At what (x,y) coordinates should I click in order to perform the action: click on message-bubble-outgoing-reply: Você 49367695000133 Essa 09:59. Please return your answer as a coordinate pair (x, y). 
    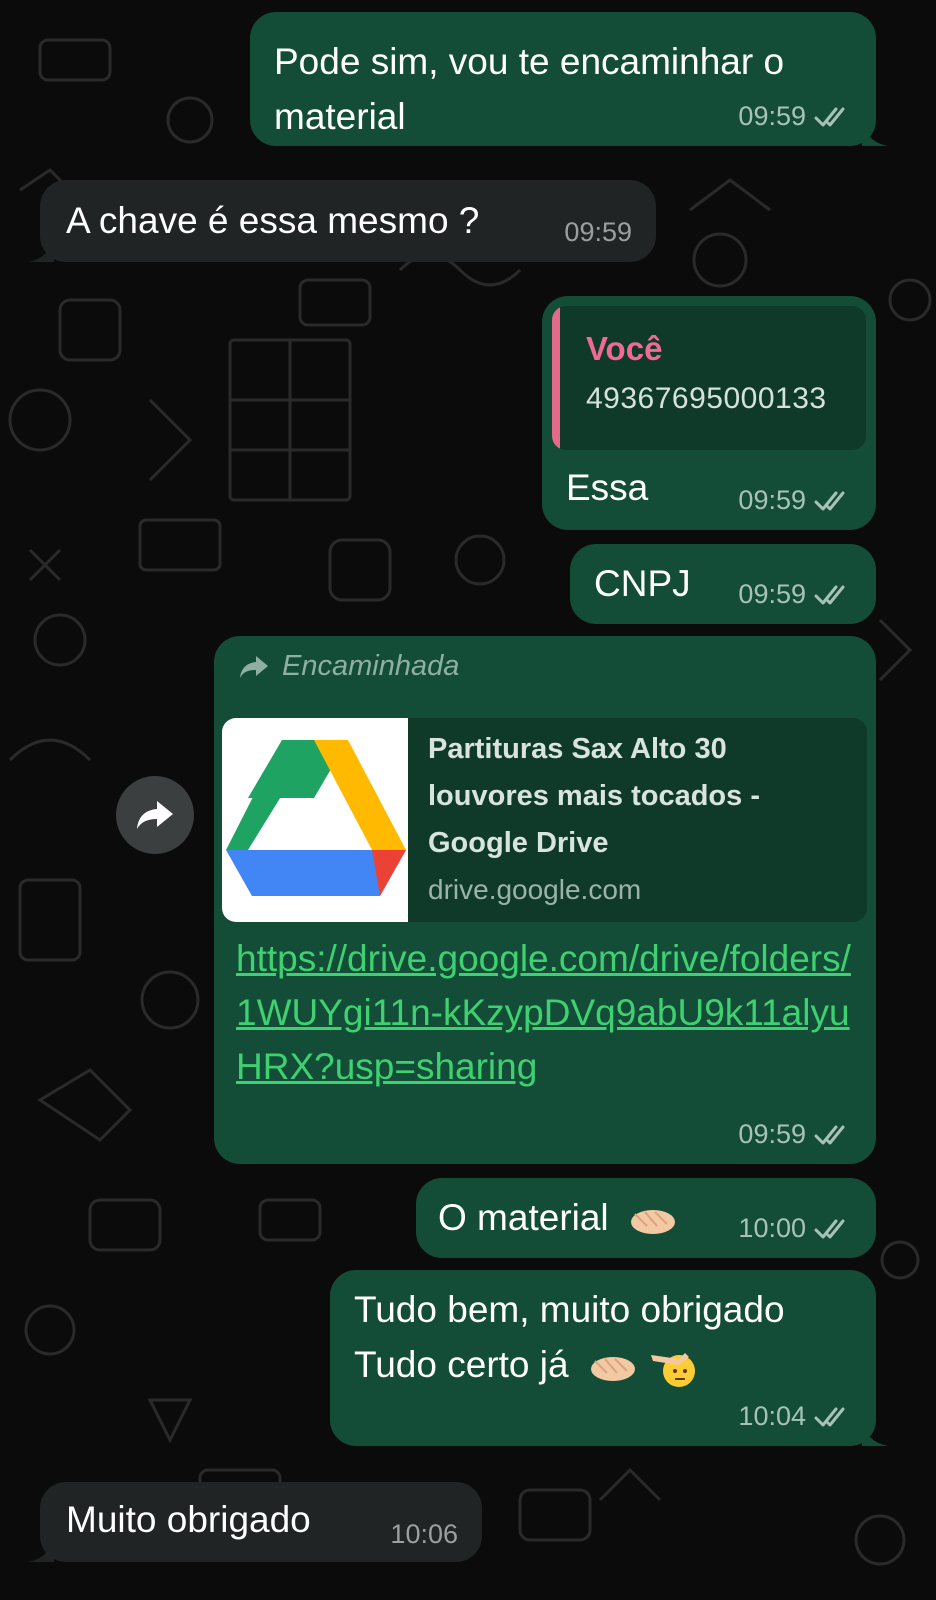
    Looking at the image, I should click on (709, 413).